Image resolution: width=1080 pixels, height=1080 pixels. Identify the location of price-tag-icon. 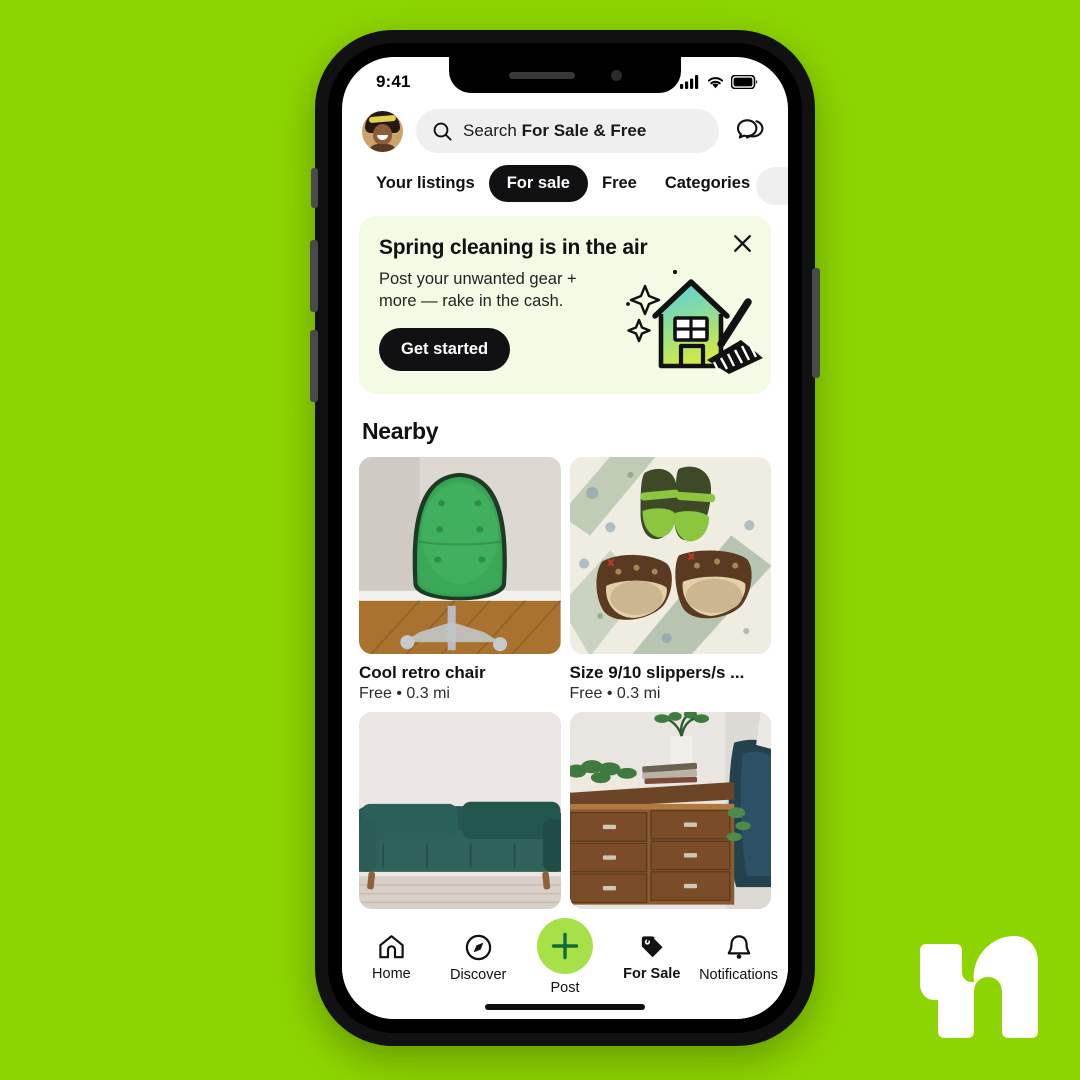
(652, 947).